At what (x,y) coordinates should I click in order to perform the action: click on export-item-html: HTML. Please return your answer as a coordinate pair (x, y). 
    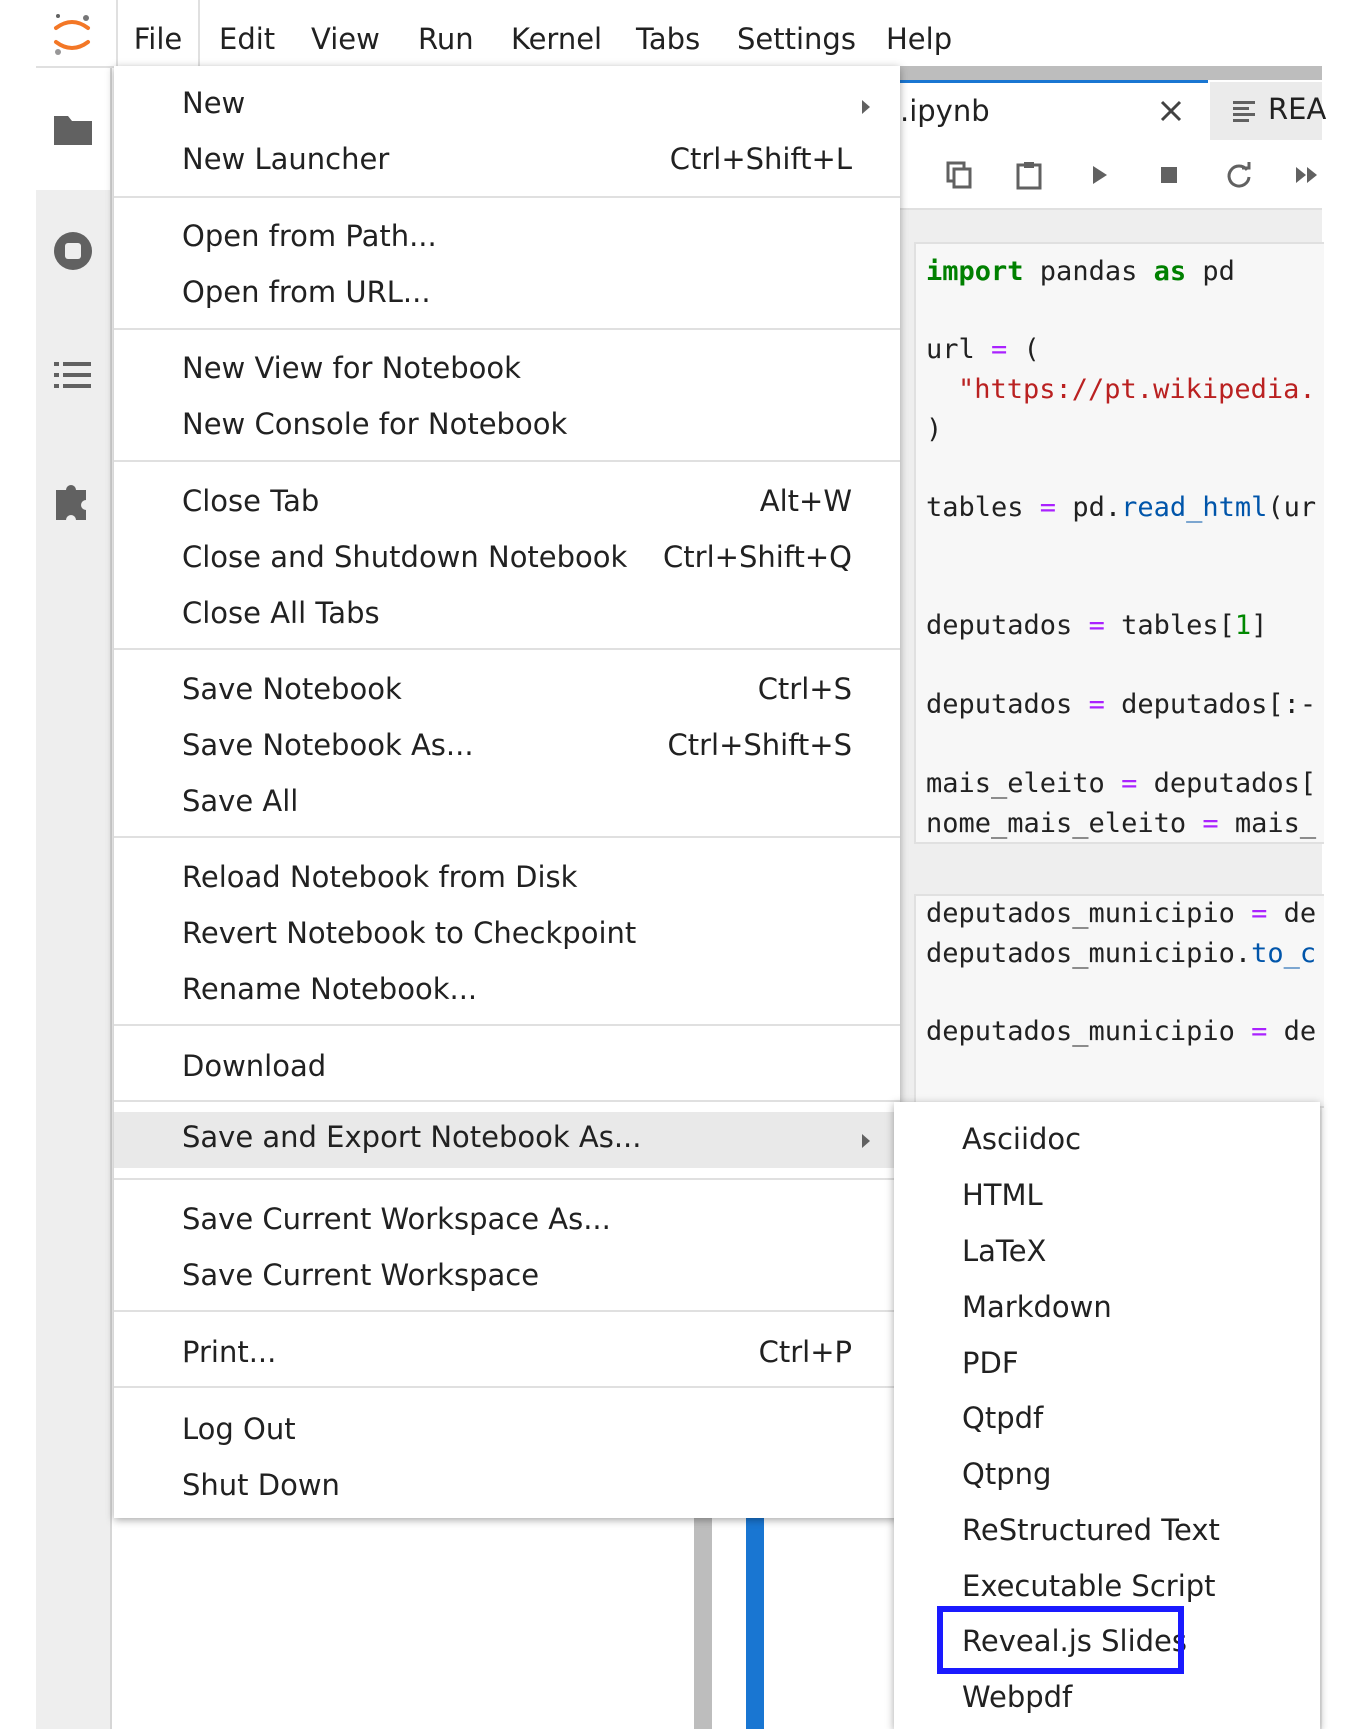
    Looking at the image, I should click on (1107, 1200).